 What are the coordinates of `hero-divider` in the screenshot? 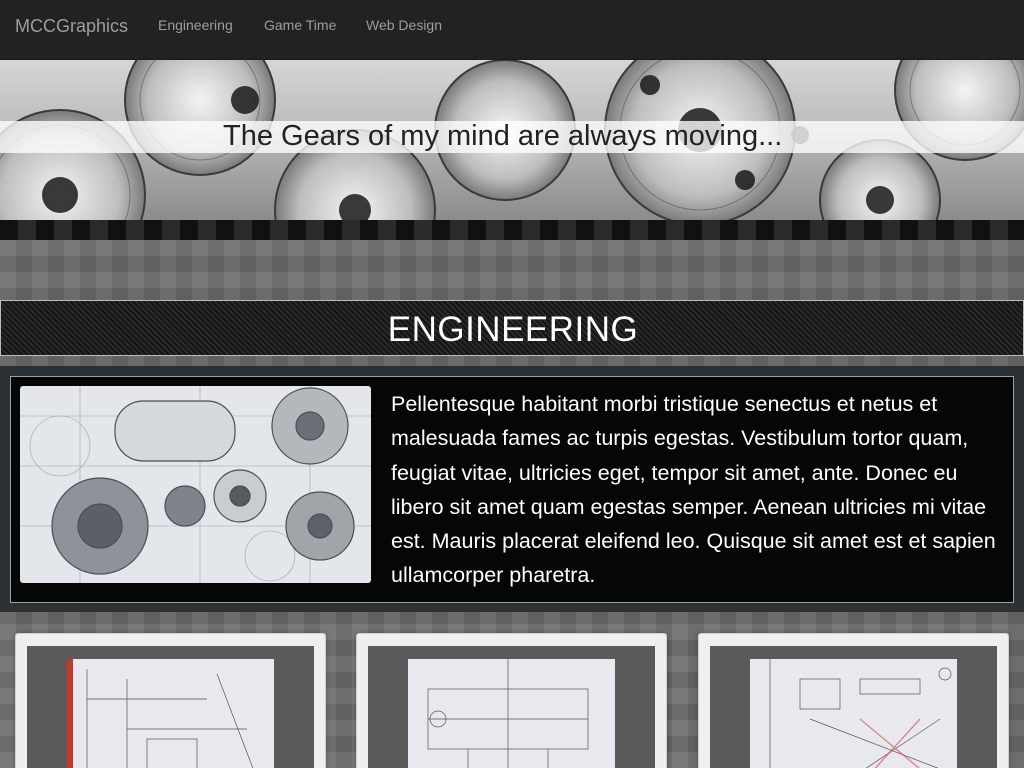 It's located at (512, 230).